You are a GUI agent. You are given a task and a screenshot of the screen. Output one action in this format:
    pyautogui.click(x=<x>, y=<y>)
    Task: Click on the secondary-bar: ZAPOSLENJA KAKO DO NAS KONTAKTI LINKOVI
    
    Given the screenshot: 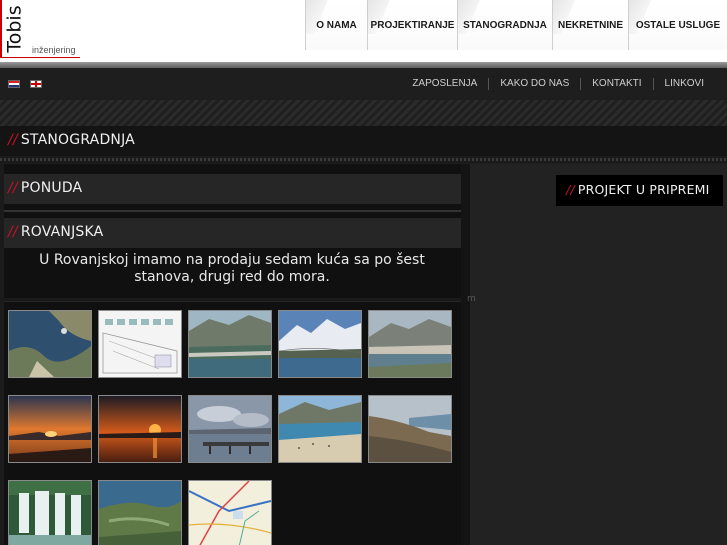 What is the action you would take?
    pyautogui.click(x=363, y=84)
    